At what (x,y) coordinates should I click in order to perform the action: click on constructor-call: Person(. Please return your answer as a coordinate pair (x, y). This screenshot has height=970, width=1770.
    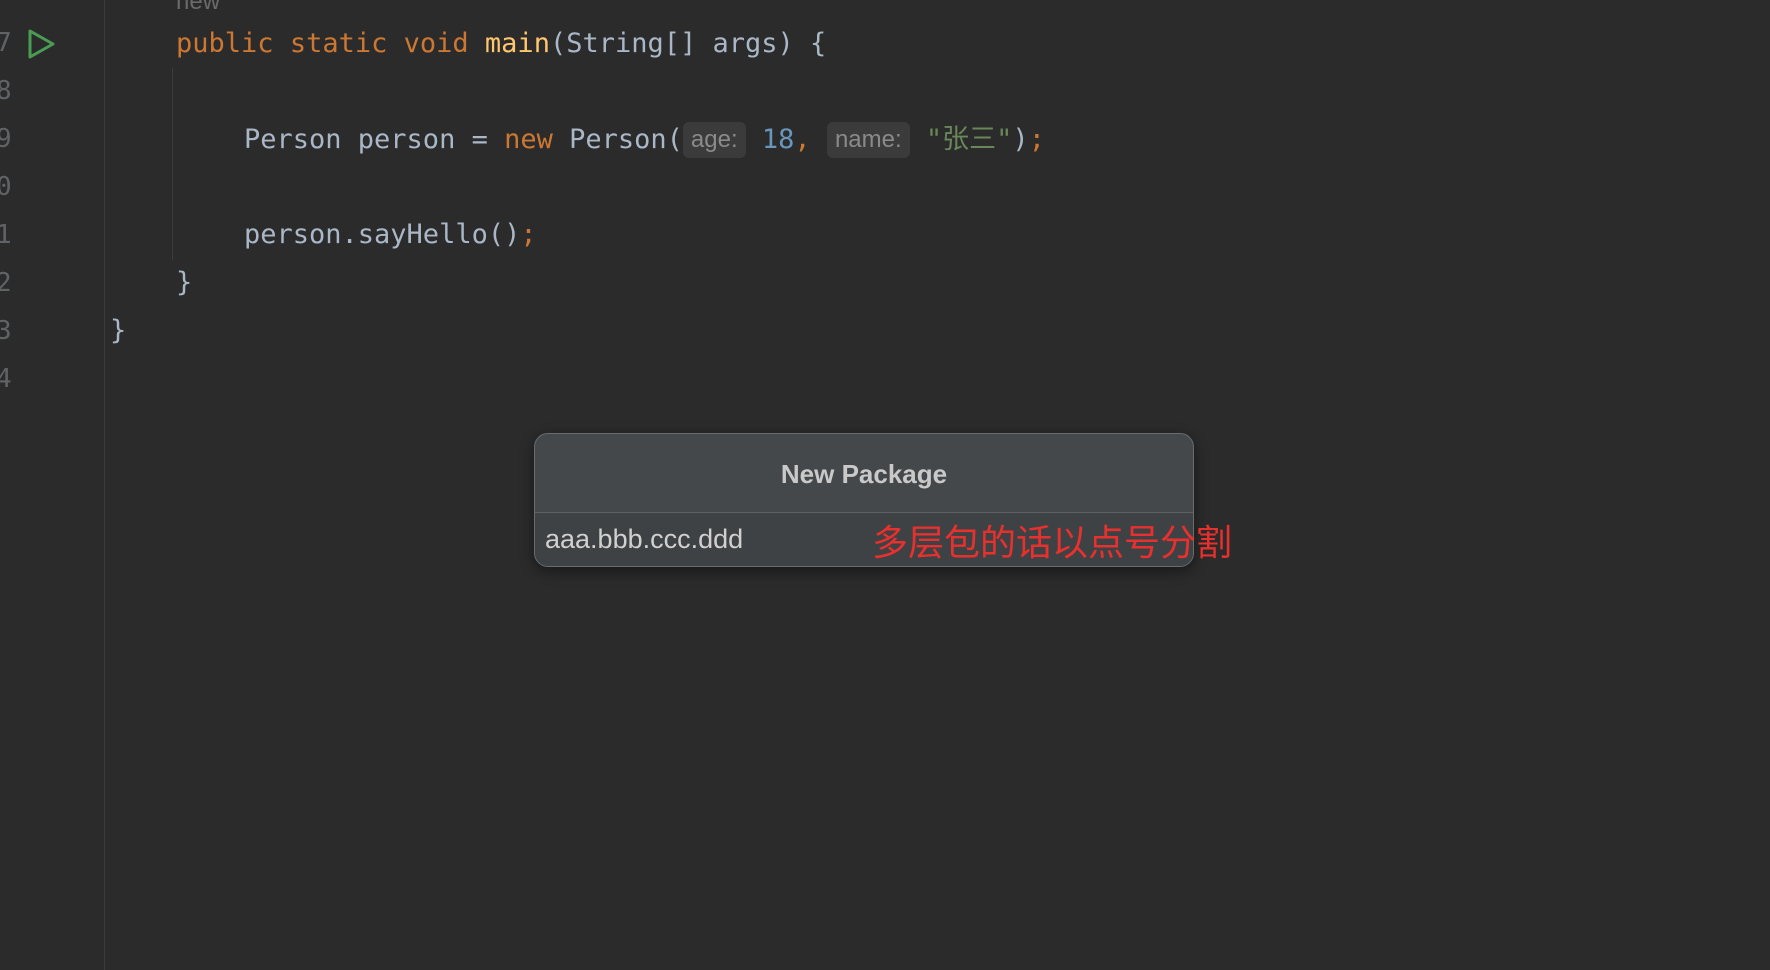
    Looking at the image, I should click on (617, 139).